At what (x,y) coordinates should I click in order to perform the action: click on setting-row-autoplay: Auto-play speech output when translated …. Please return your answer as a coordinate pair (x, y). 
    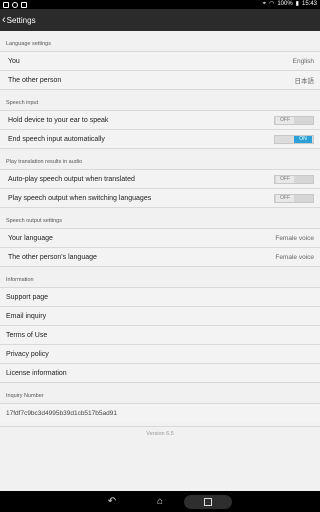
    Looking at the image, I should click on (160, 178).